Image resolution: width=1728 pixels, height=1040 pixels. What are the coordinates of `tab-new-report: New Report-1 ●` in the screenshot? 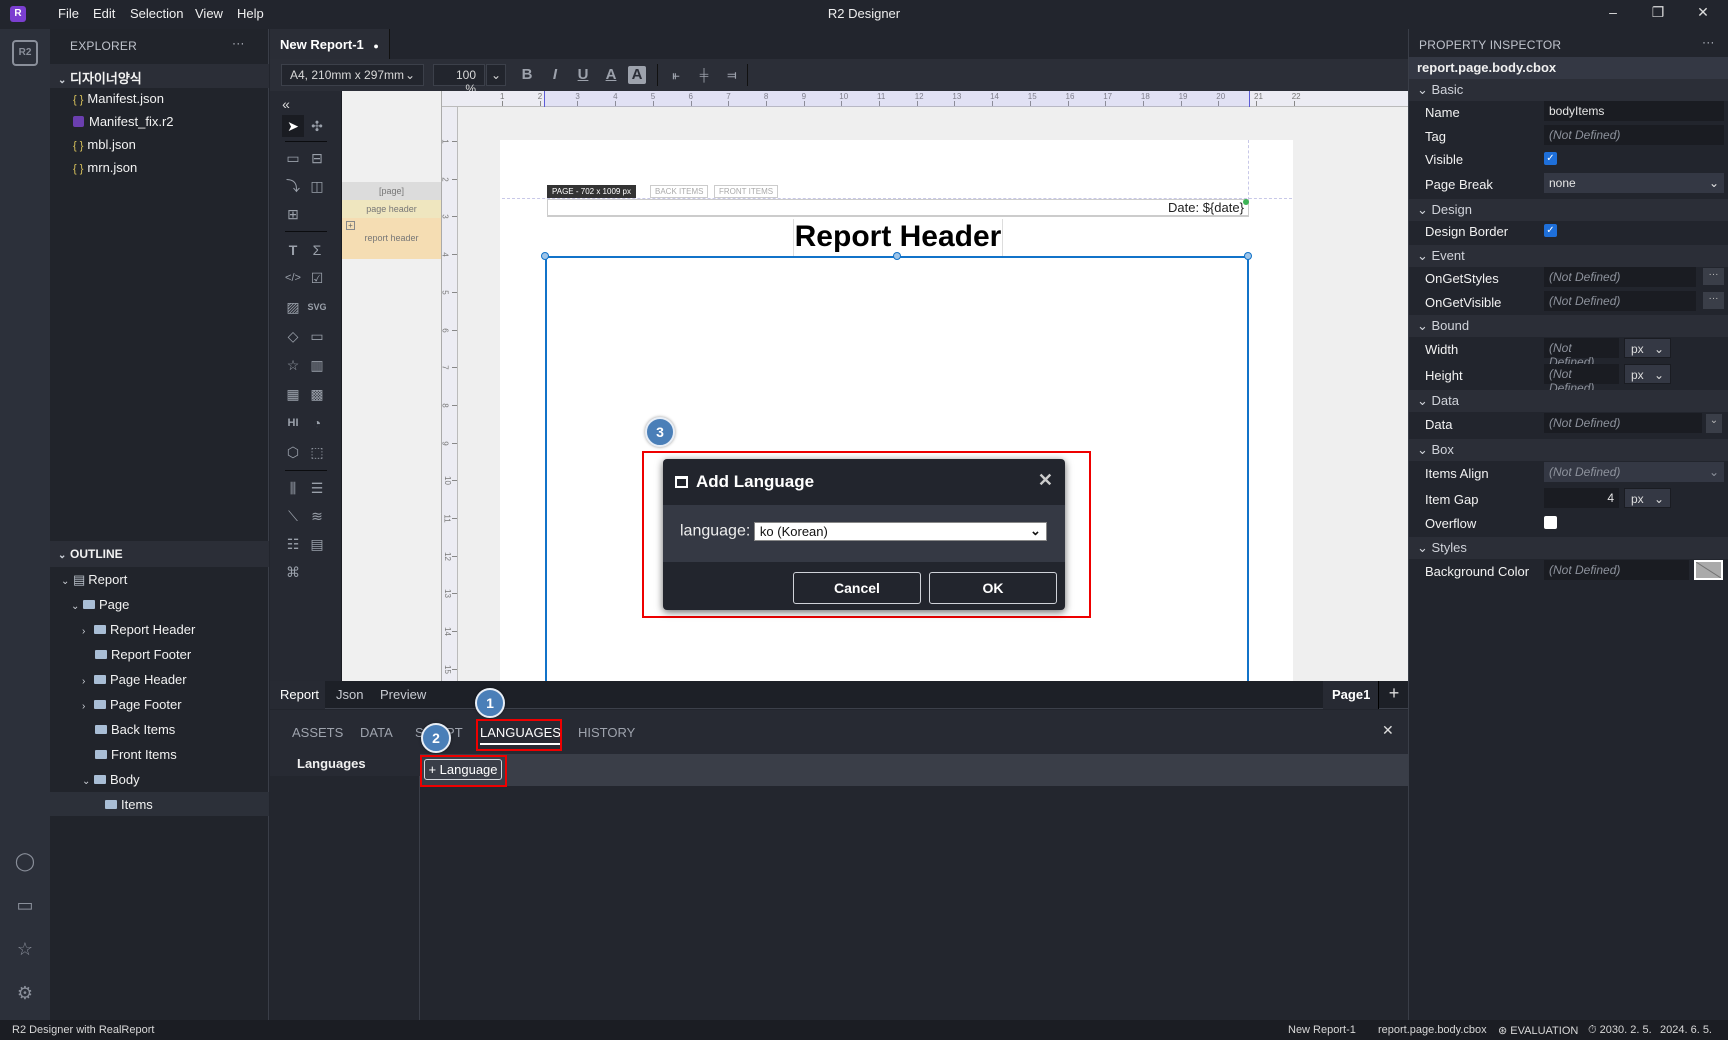 It's located at (330, 44).